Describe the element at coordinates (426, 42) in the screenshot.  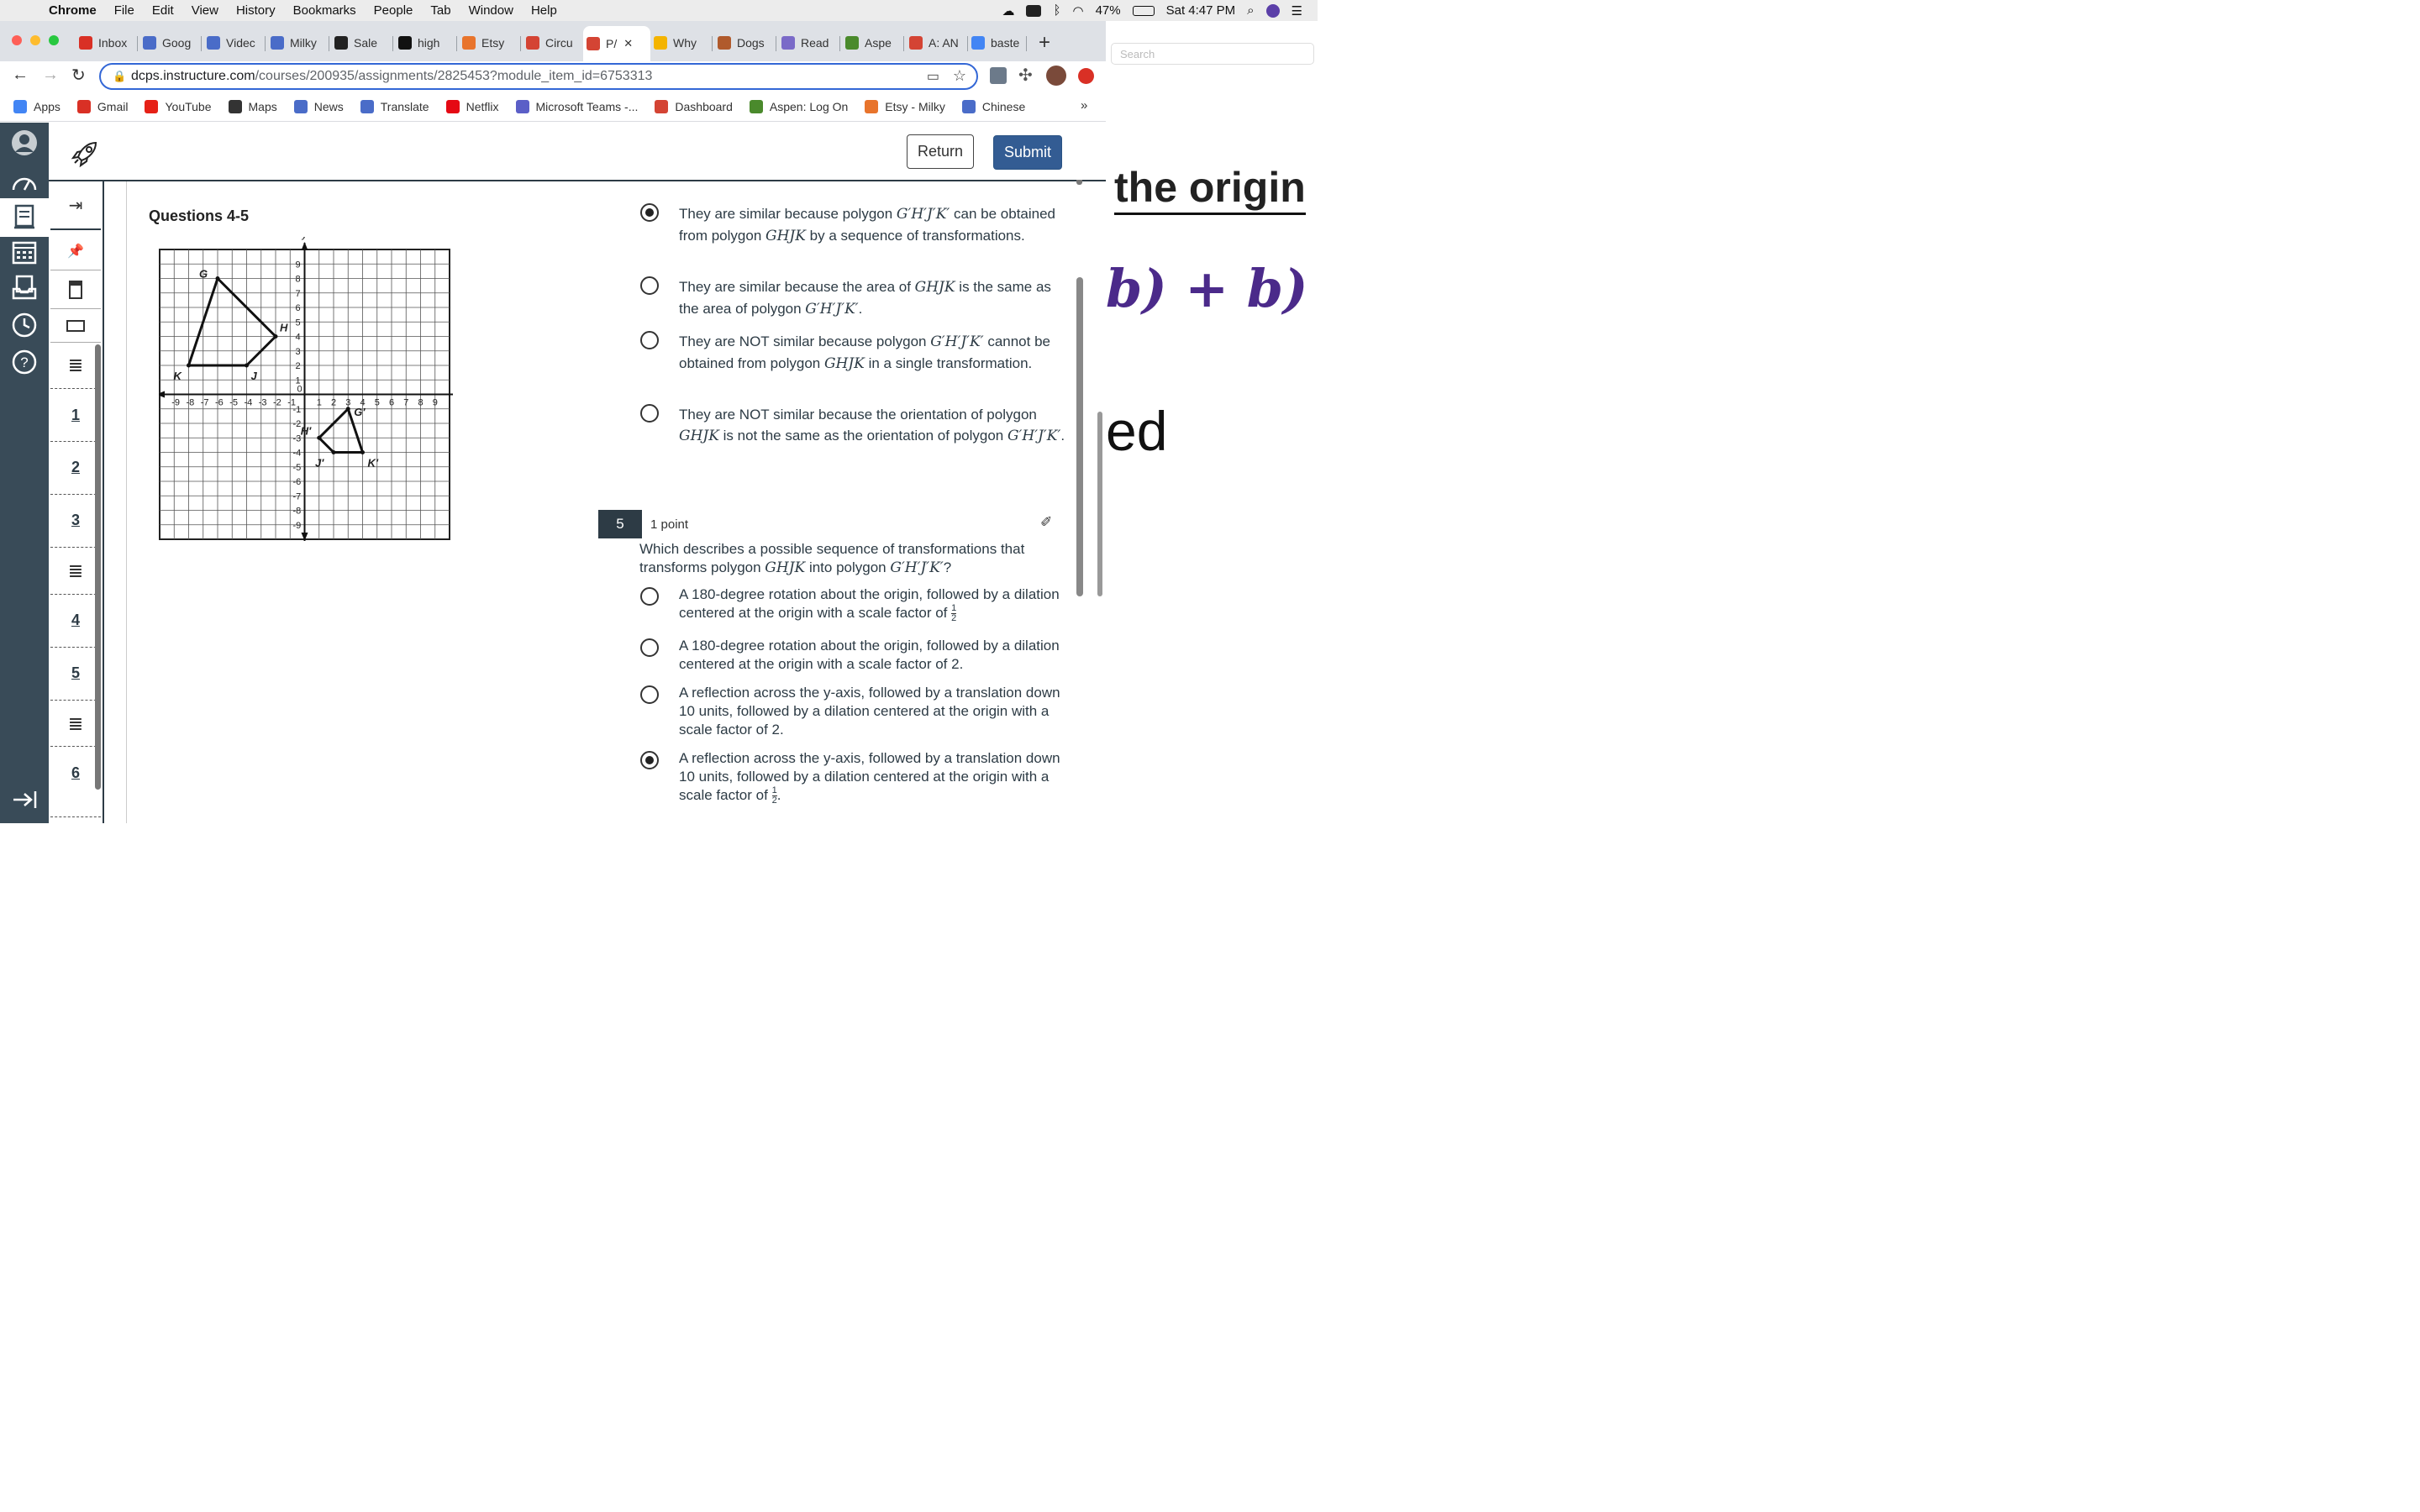
I see `browser-tab-6: high` at that location.